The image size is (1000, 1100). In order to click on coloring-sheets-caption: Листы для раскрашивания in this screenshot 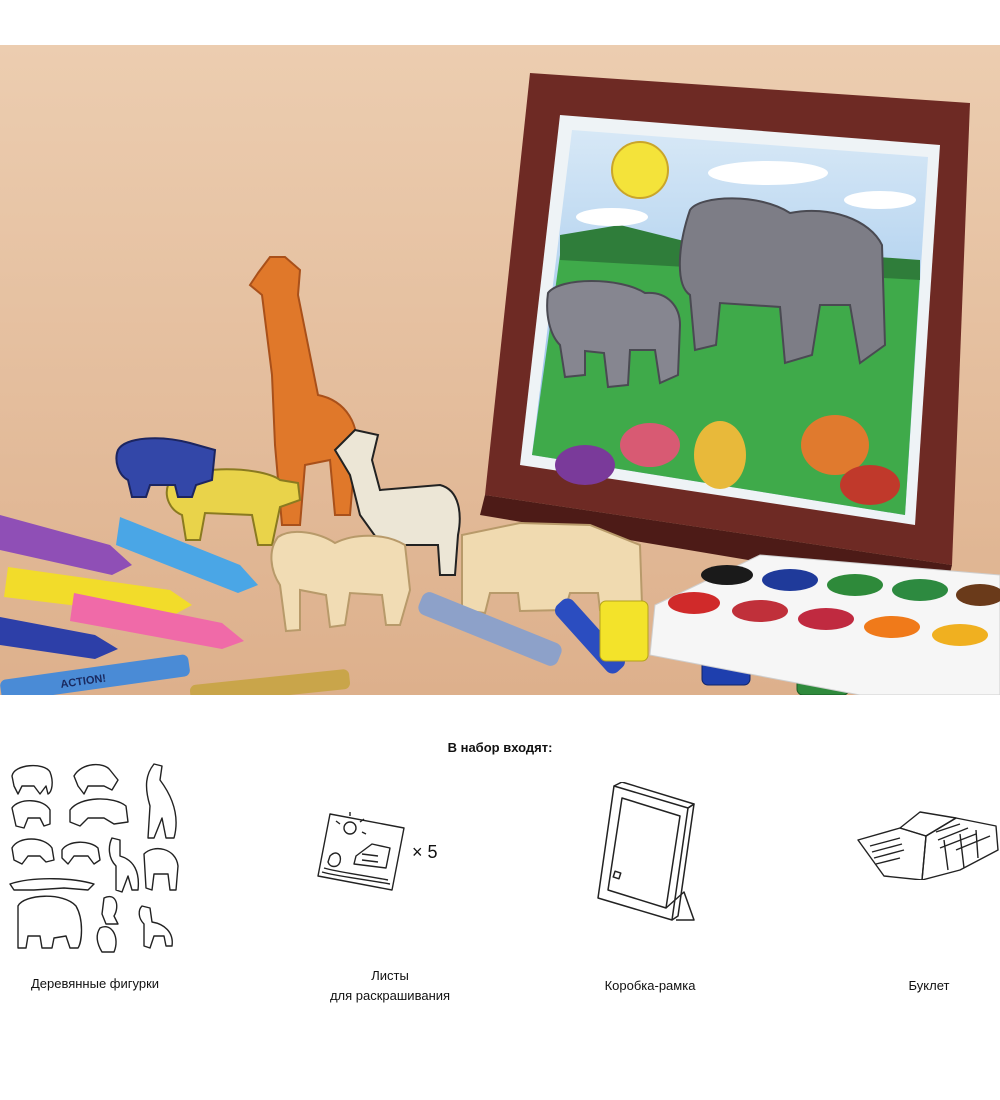, I will do `click(390, 986)`.